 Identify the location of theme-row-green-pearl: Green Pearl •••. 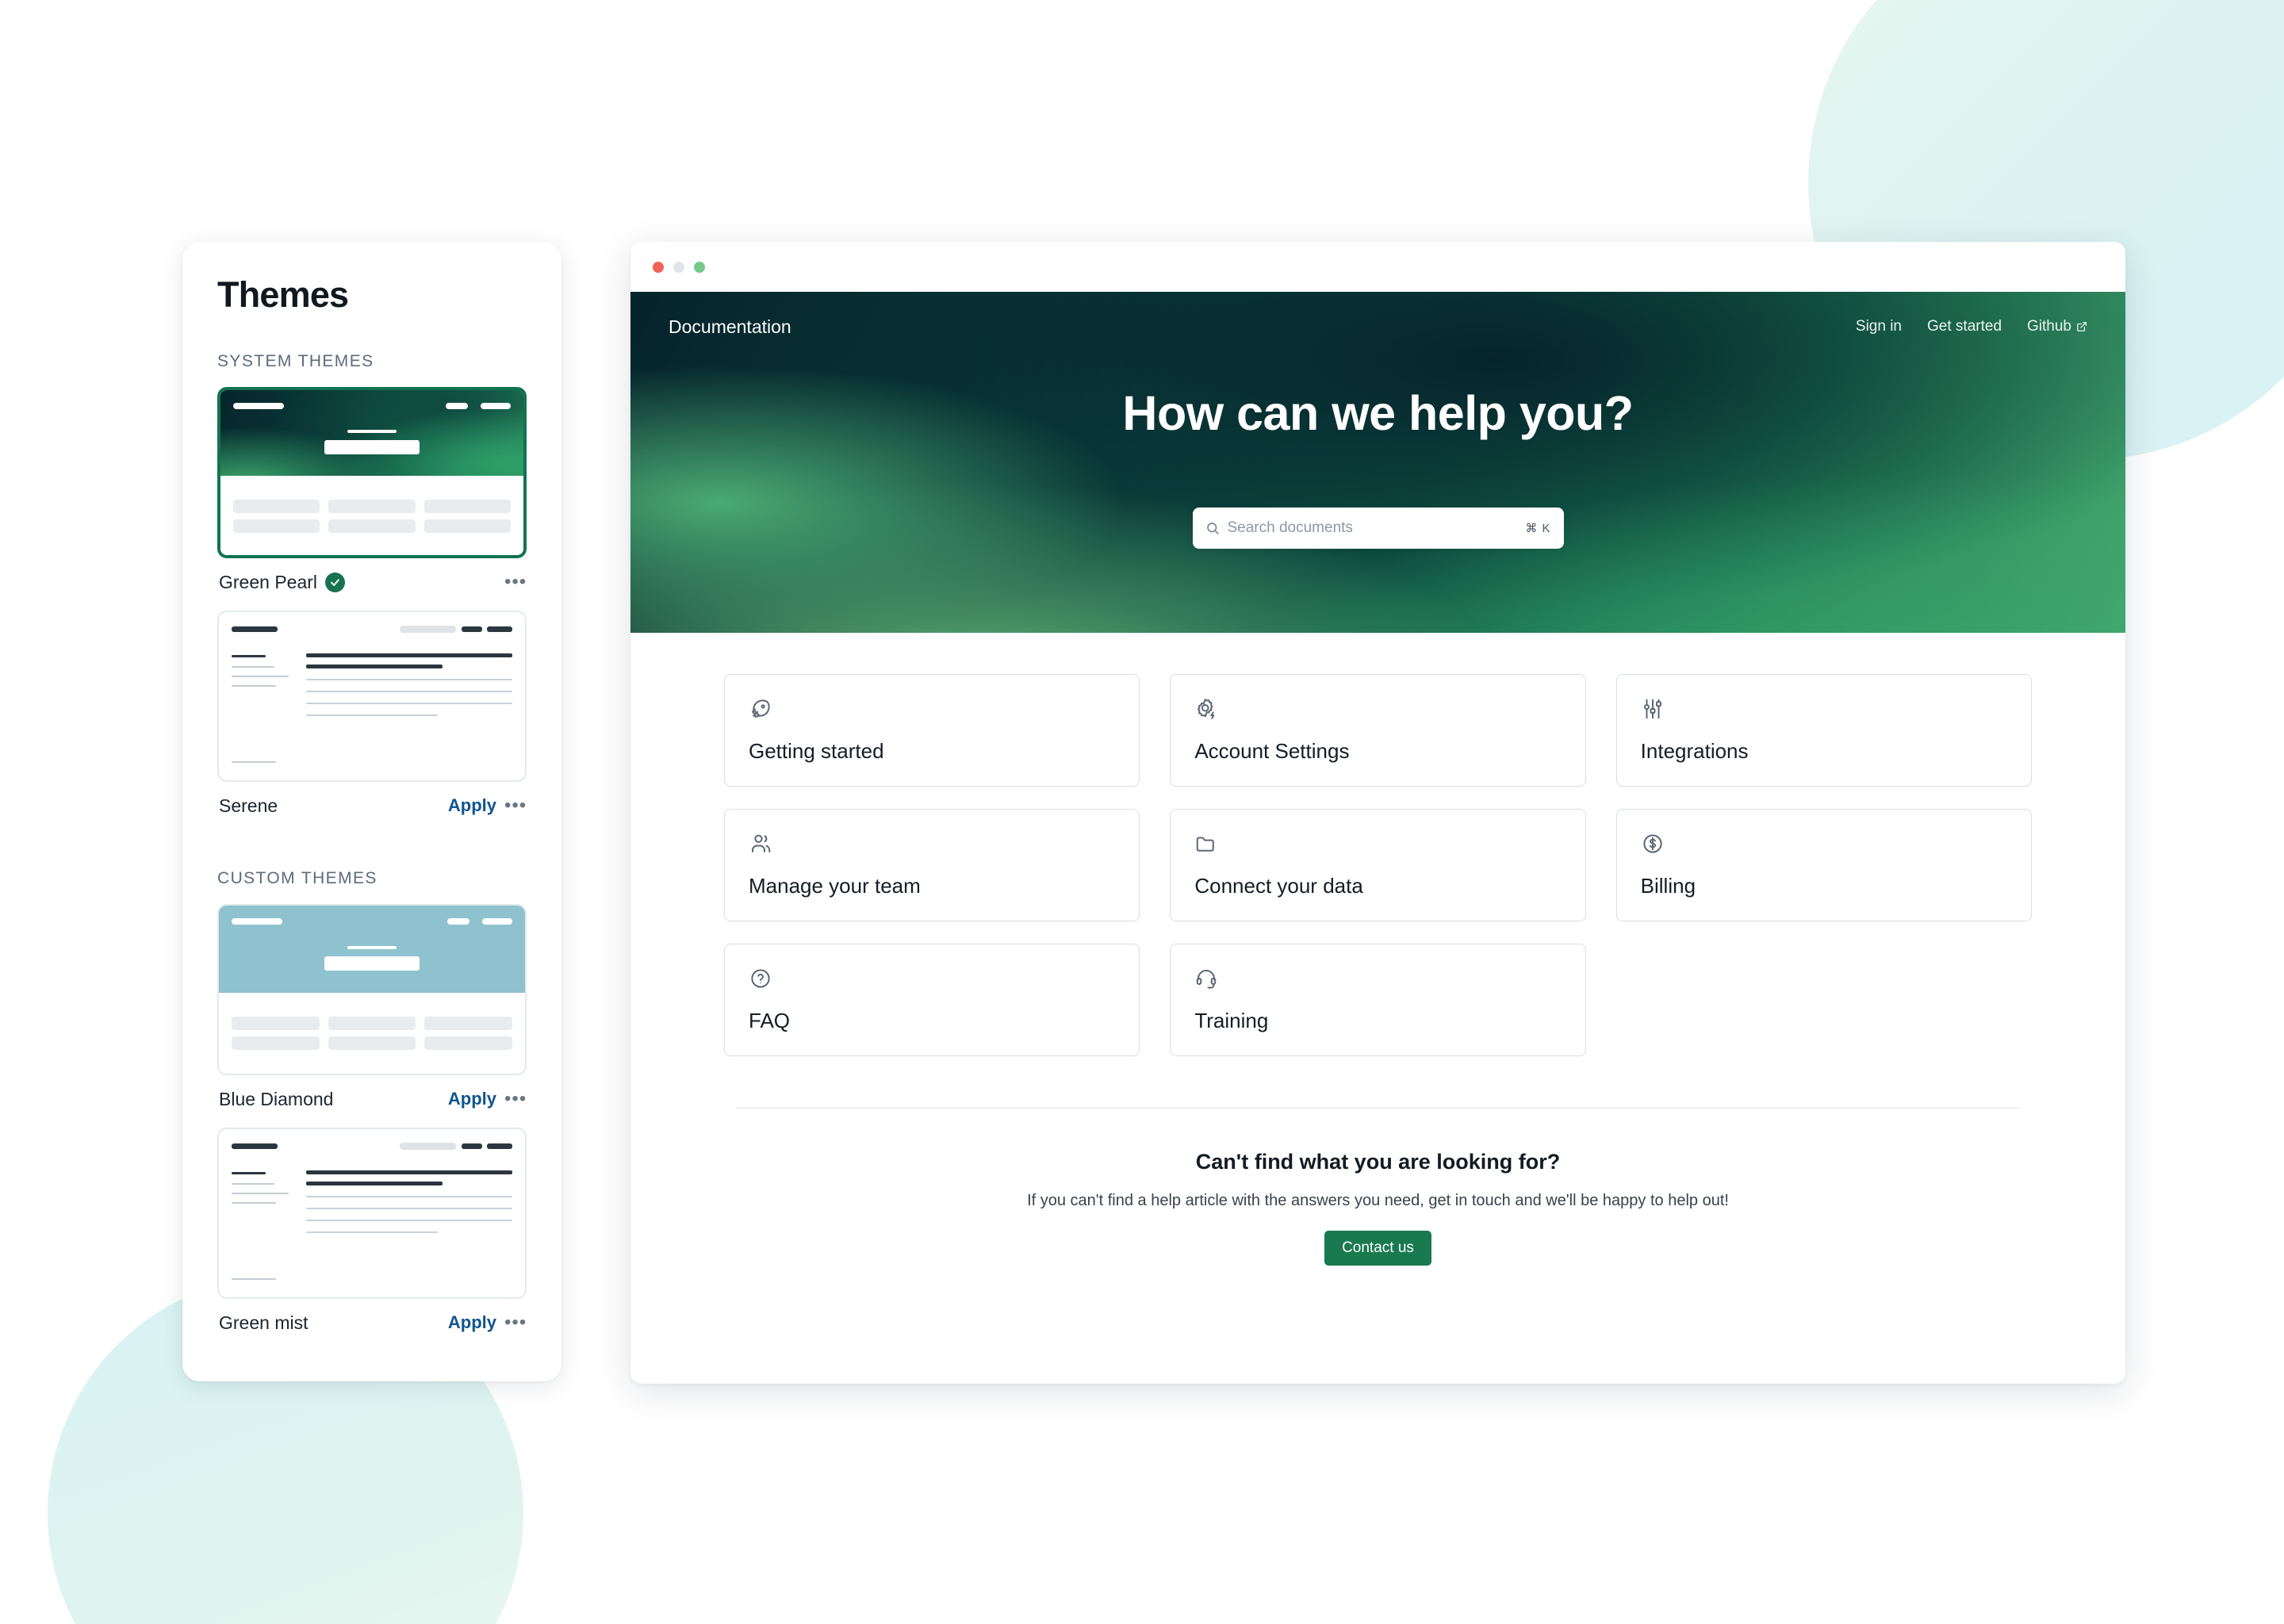
(372, 582).